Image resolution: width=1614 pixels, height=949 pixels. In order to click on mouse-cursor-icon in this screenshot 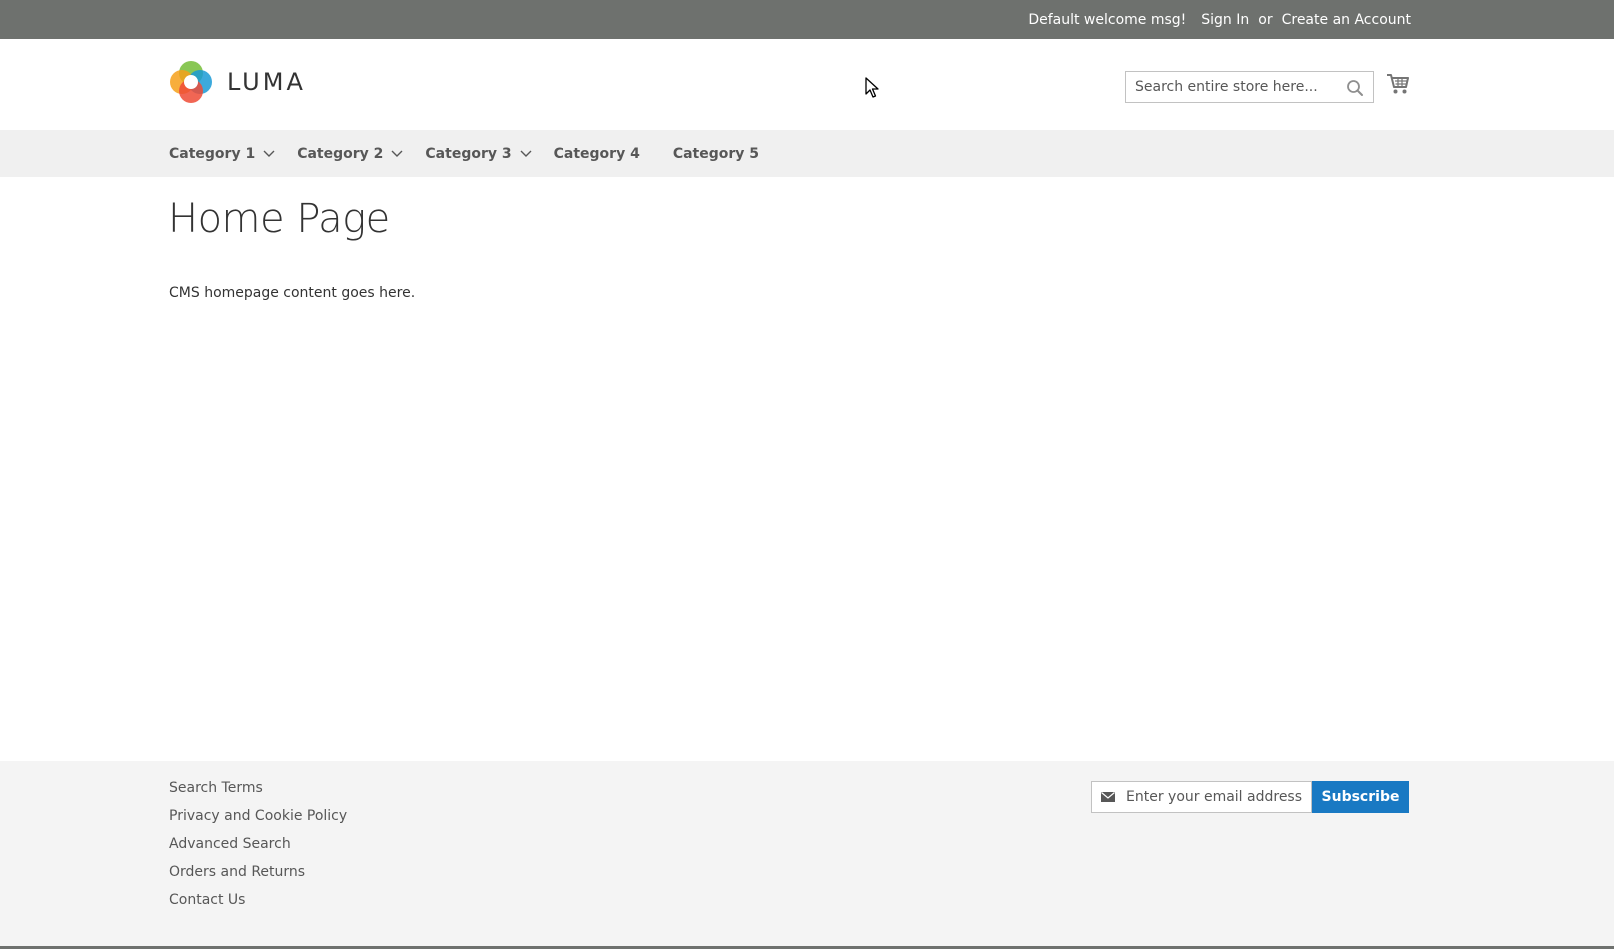, I will do `click(872, 87)`.